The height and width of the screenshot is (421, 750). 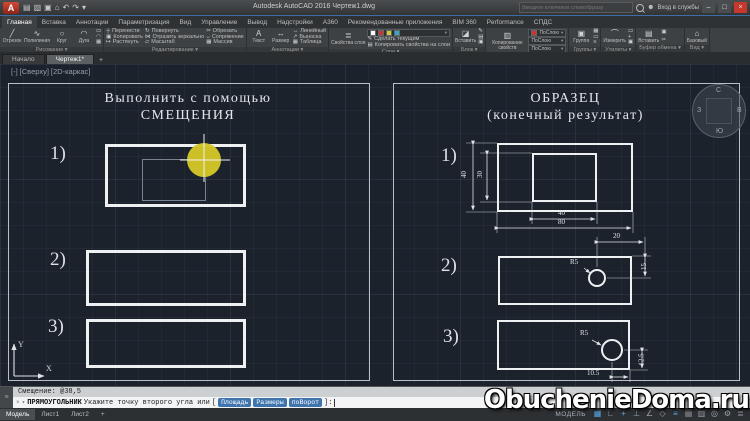 What do you see at coordinates (166, 278) in the screenshot?
I see `left-fig2-rect` at bounding box center [166, 278].